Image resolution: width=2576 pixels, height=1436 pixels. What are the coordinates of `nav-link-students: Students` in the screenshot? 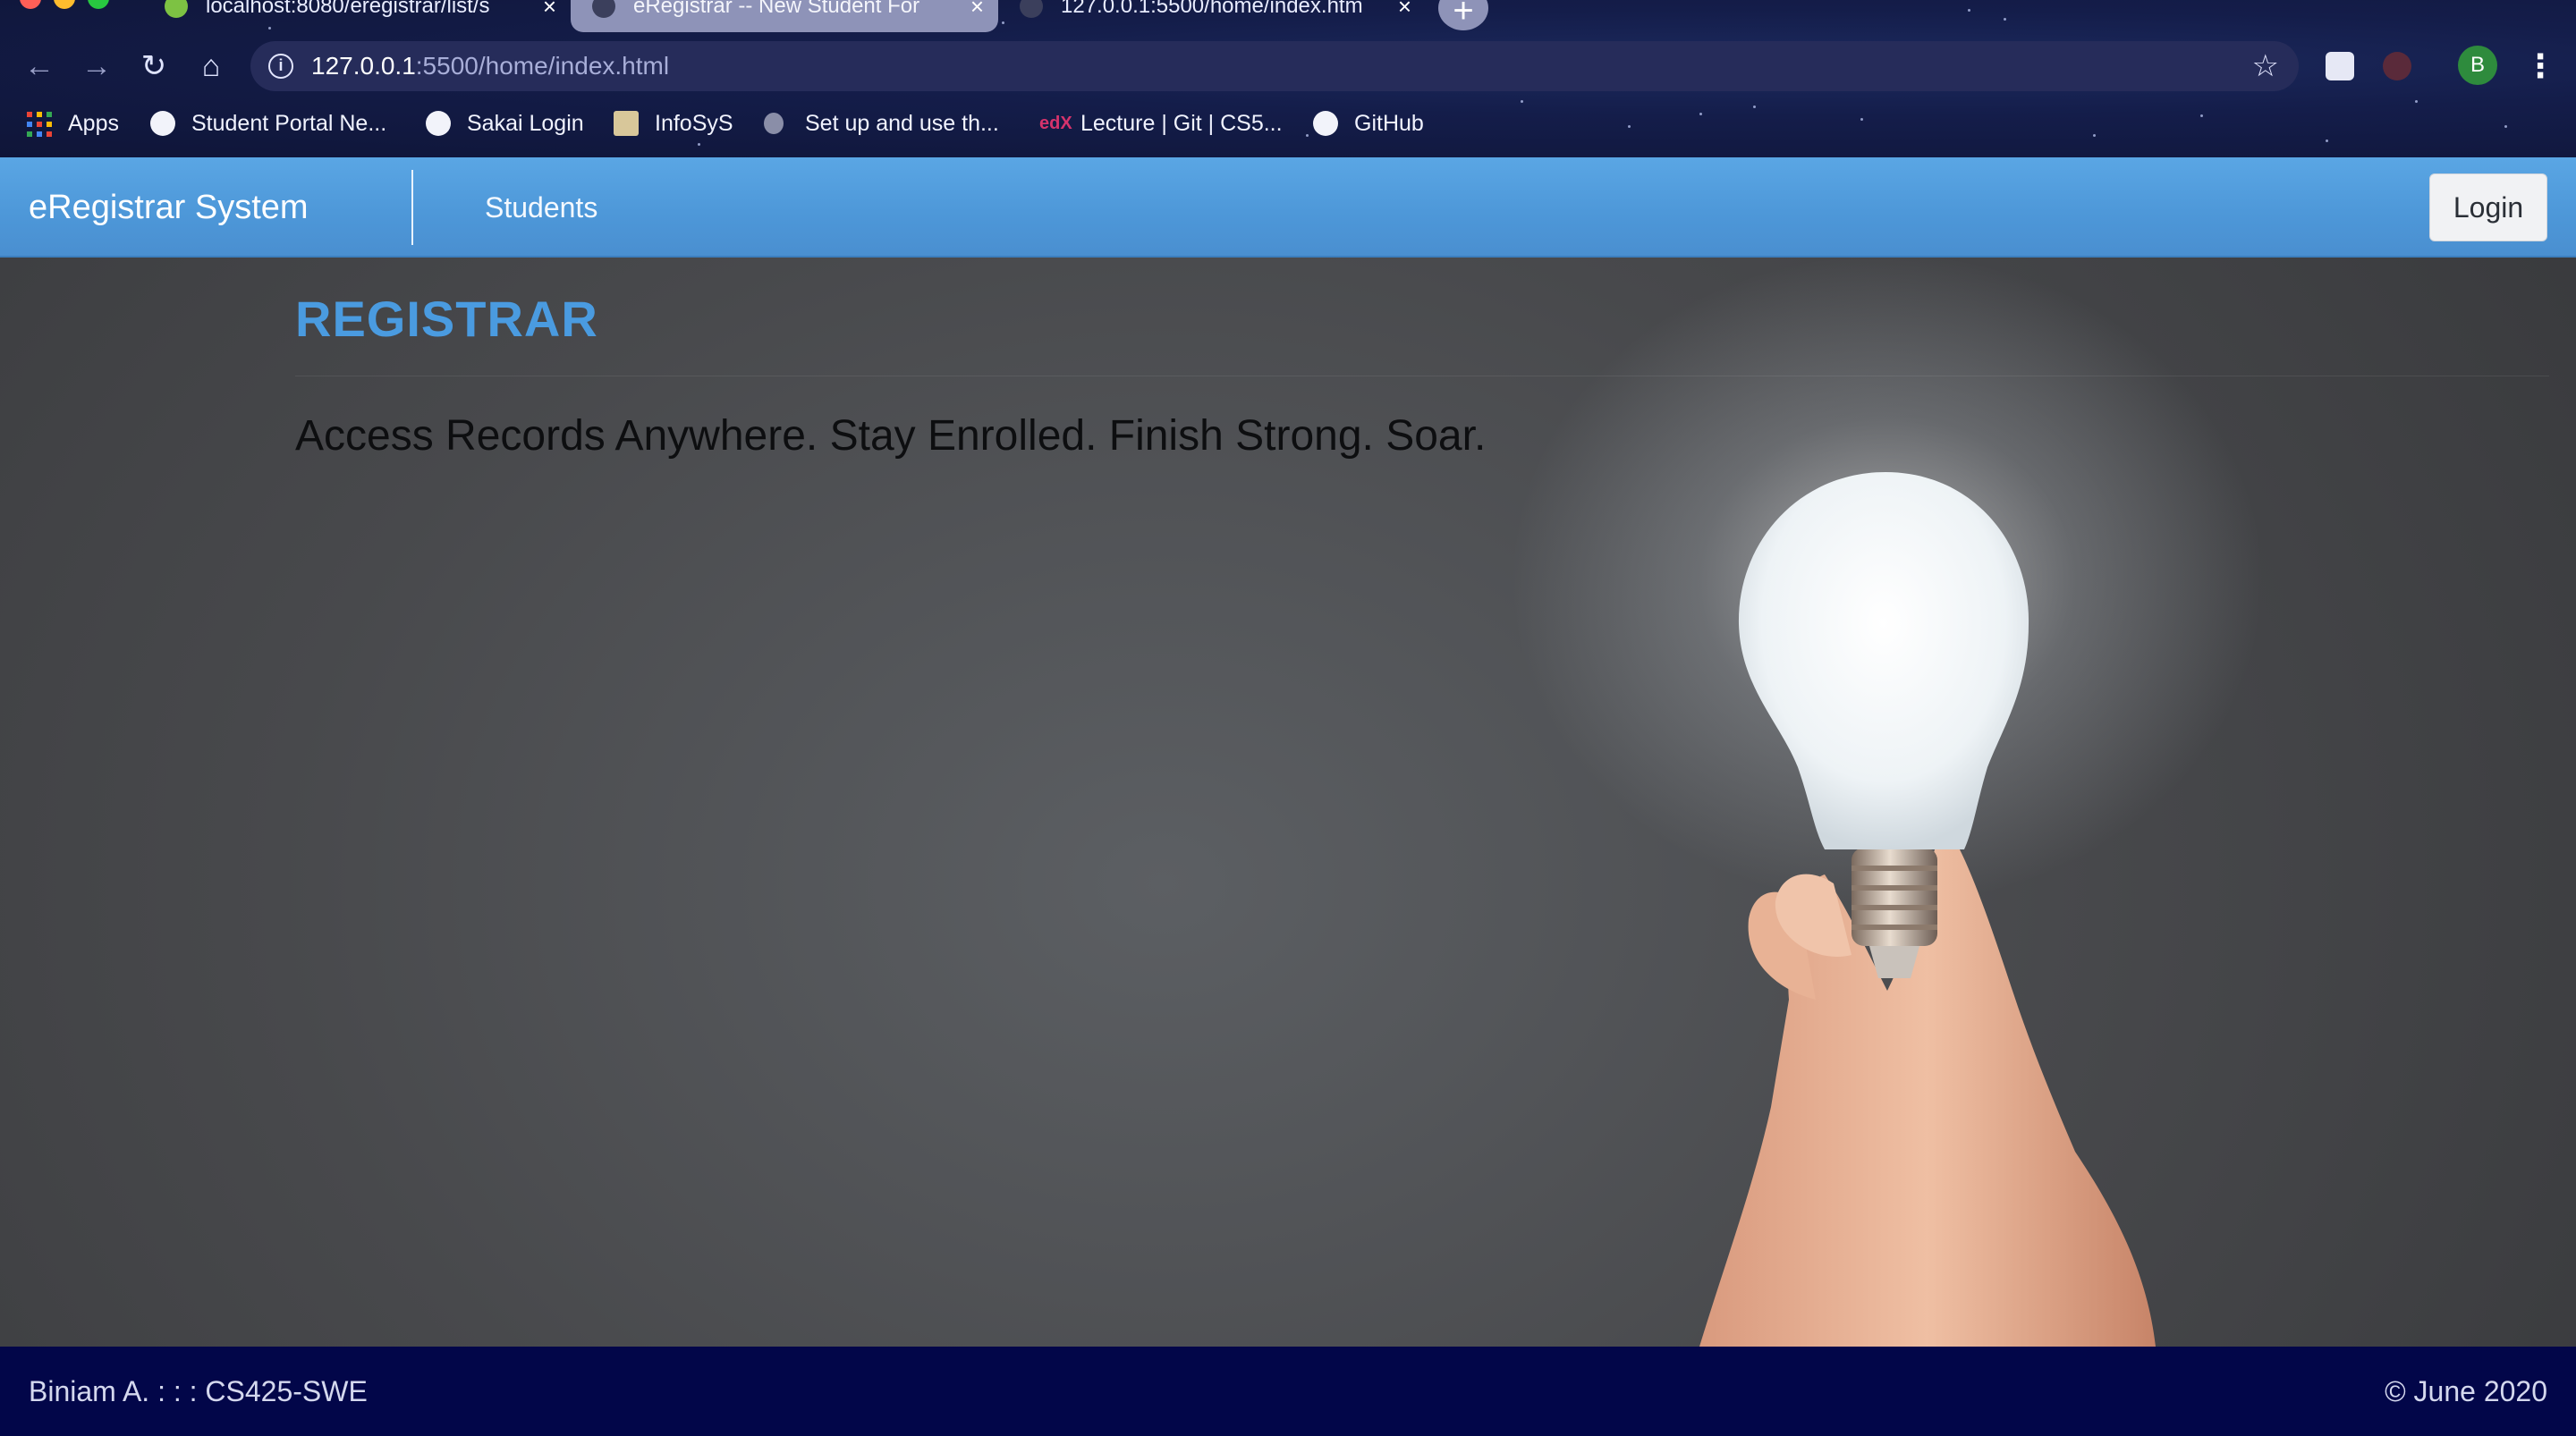 It's located at (541, 207).